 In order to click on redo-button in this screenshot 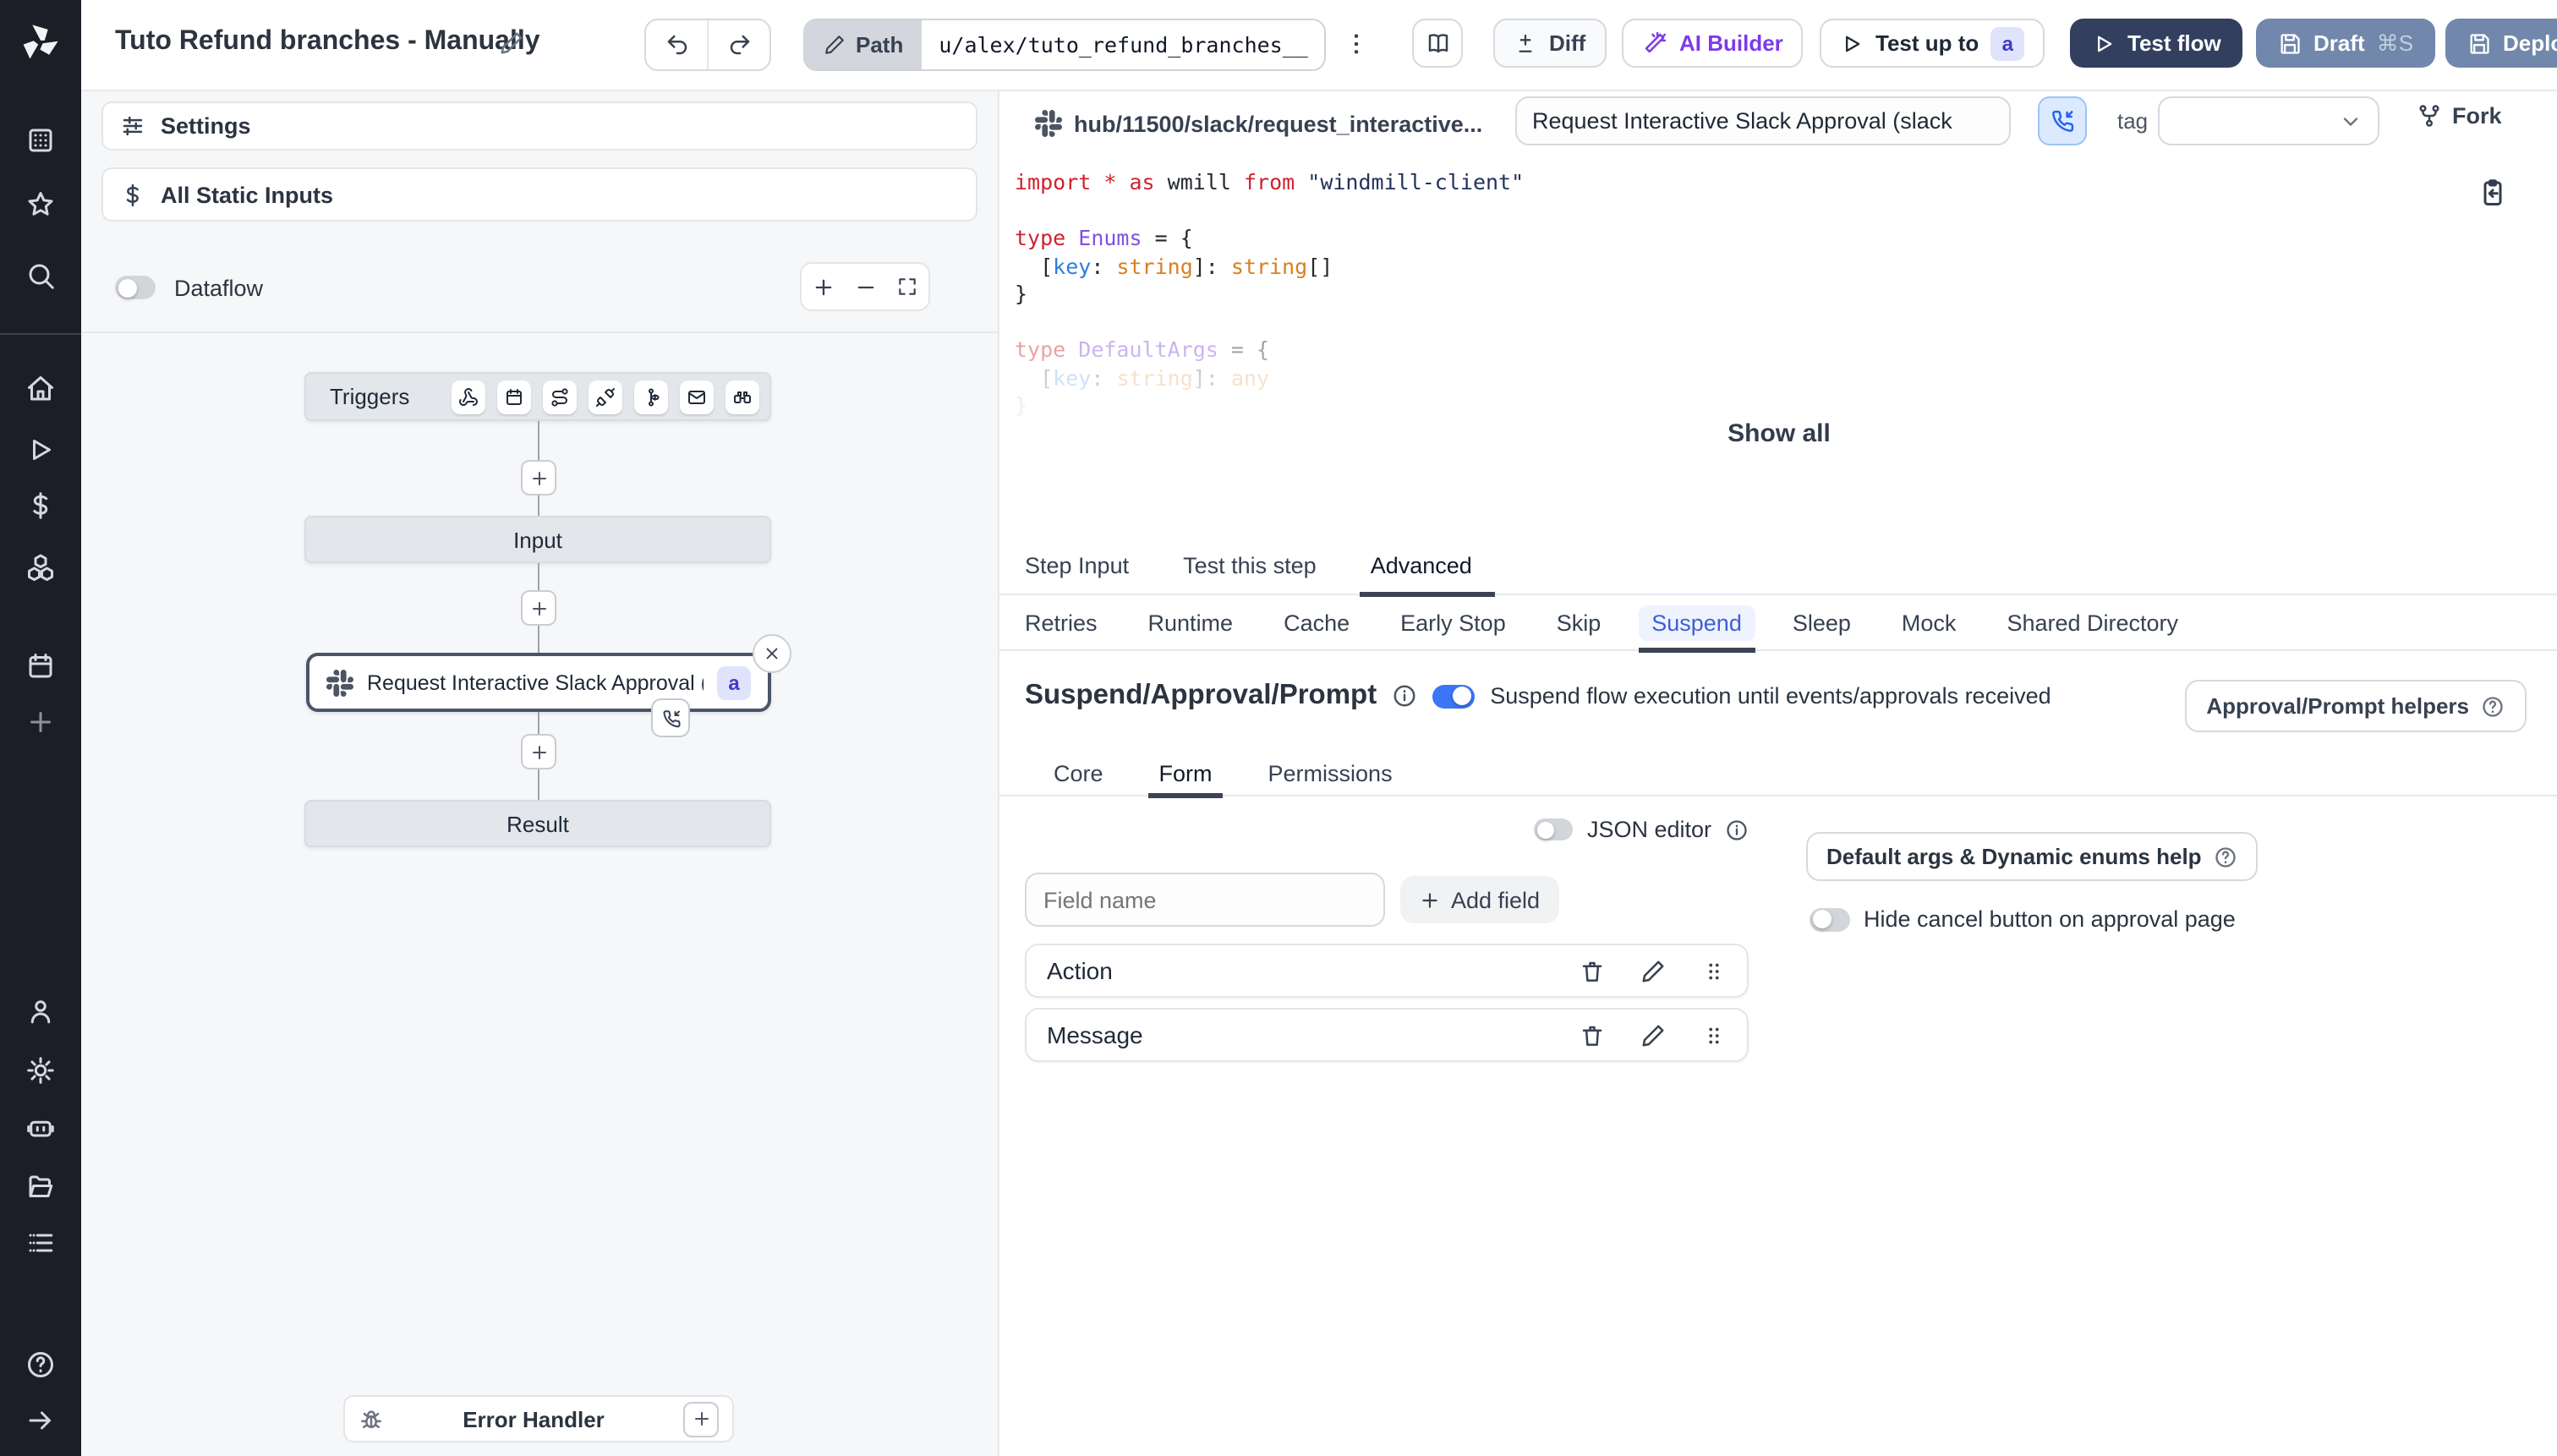, I will do `click(738, 44)`.